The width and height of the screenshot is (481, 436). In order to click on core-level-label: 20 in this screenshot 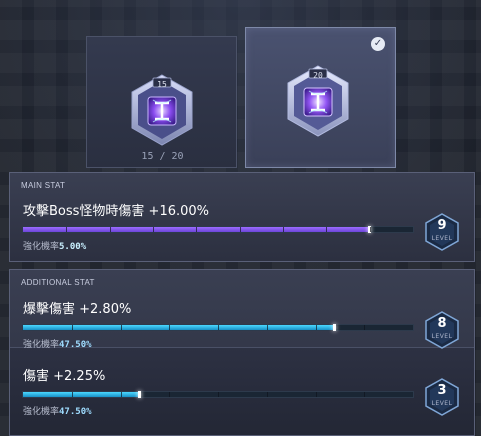, I will do `click(318, 75)`.